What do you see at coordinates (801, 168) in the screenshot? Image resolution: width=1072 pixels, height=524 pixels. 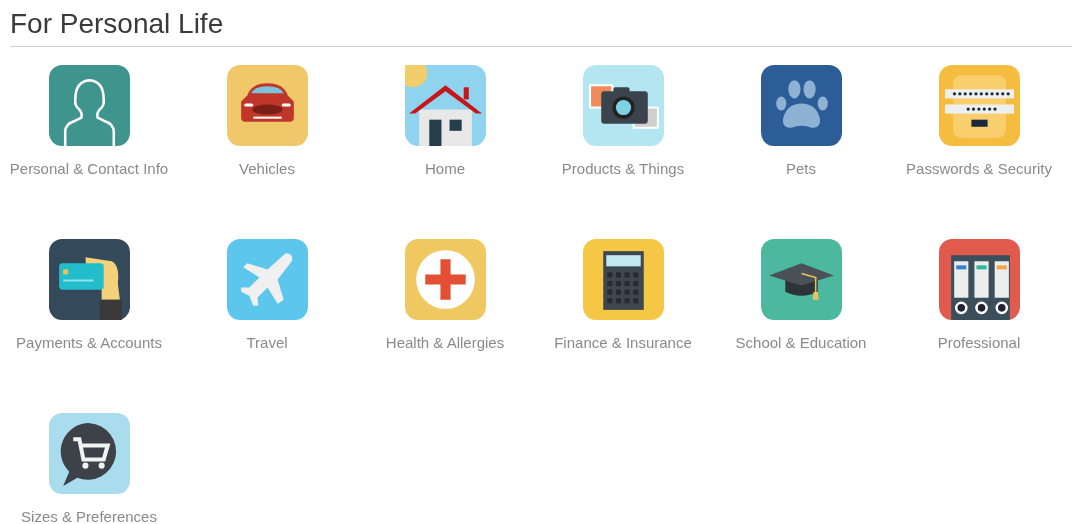 I see `category-label: Pets` at bounding box center [801, 168].